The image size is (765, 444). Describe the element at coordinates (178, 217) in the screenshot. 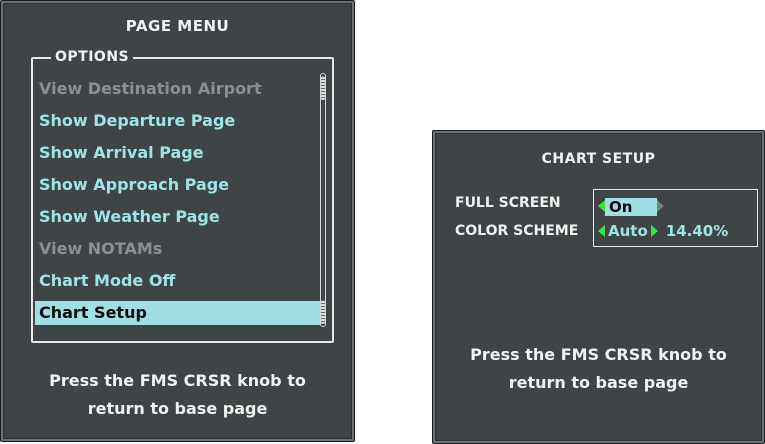

I see `menu-item-show-weather-page: Show Weather Page` at that location.